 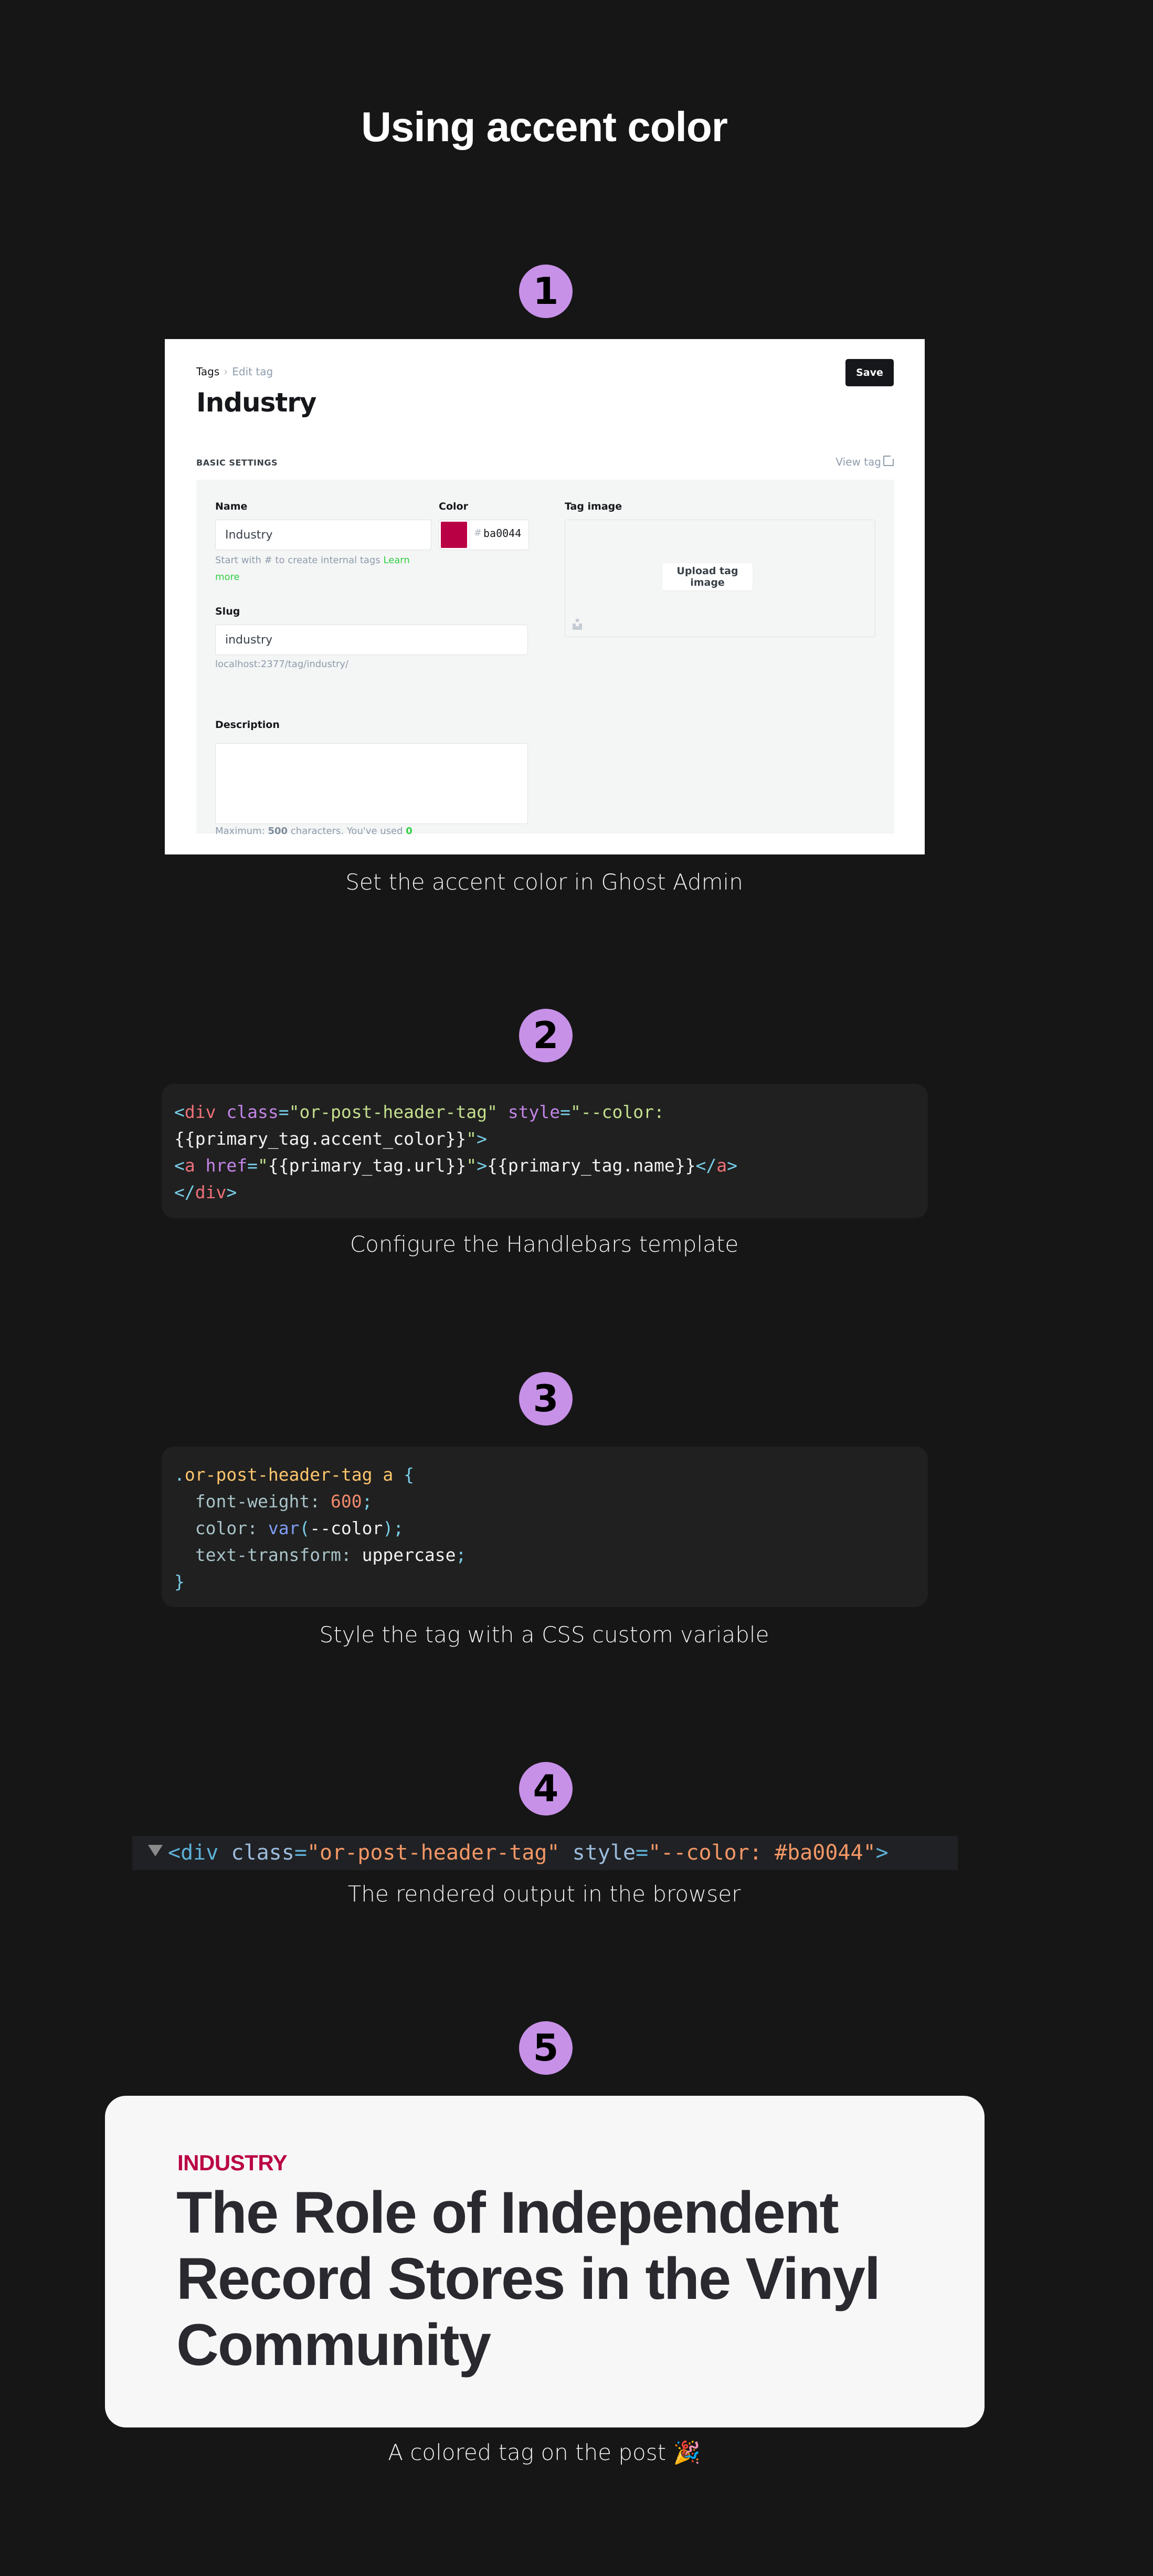 I want to click on desc-hint-max: 500, so click(x=278, y=831).